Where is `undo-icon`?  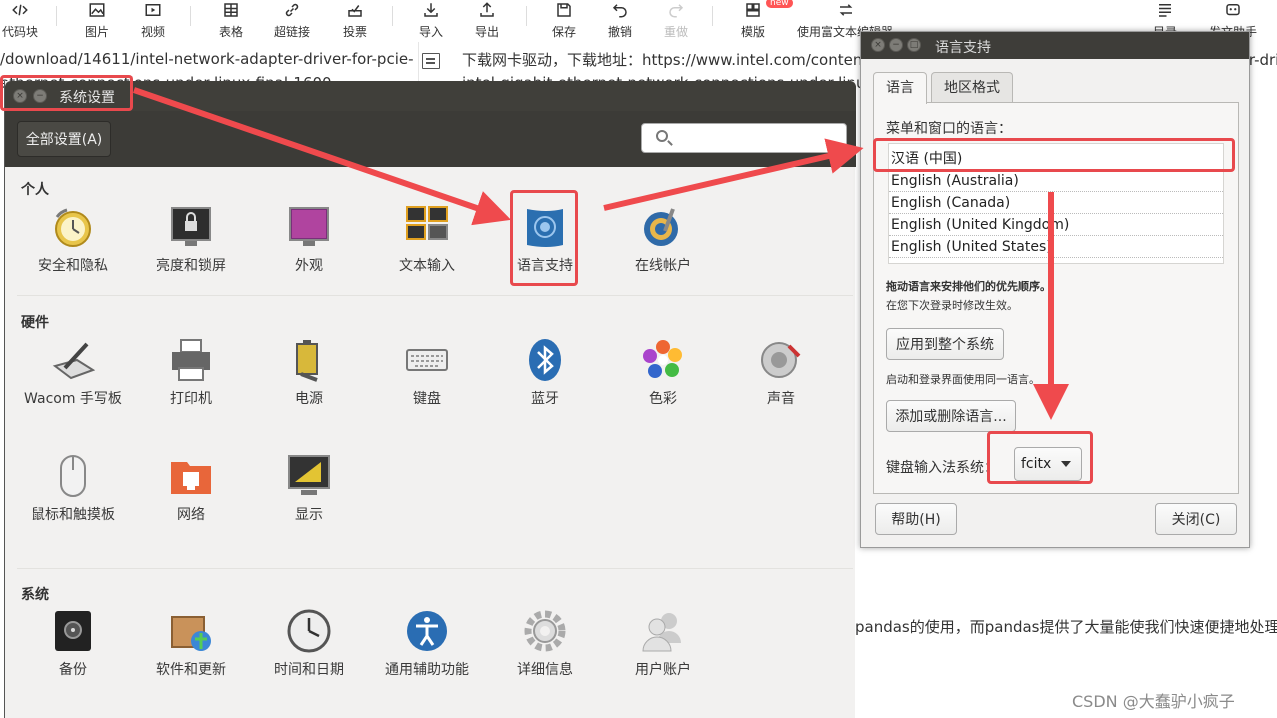 undo-icon is located at coordinates (619, 11).